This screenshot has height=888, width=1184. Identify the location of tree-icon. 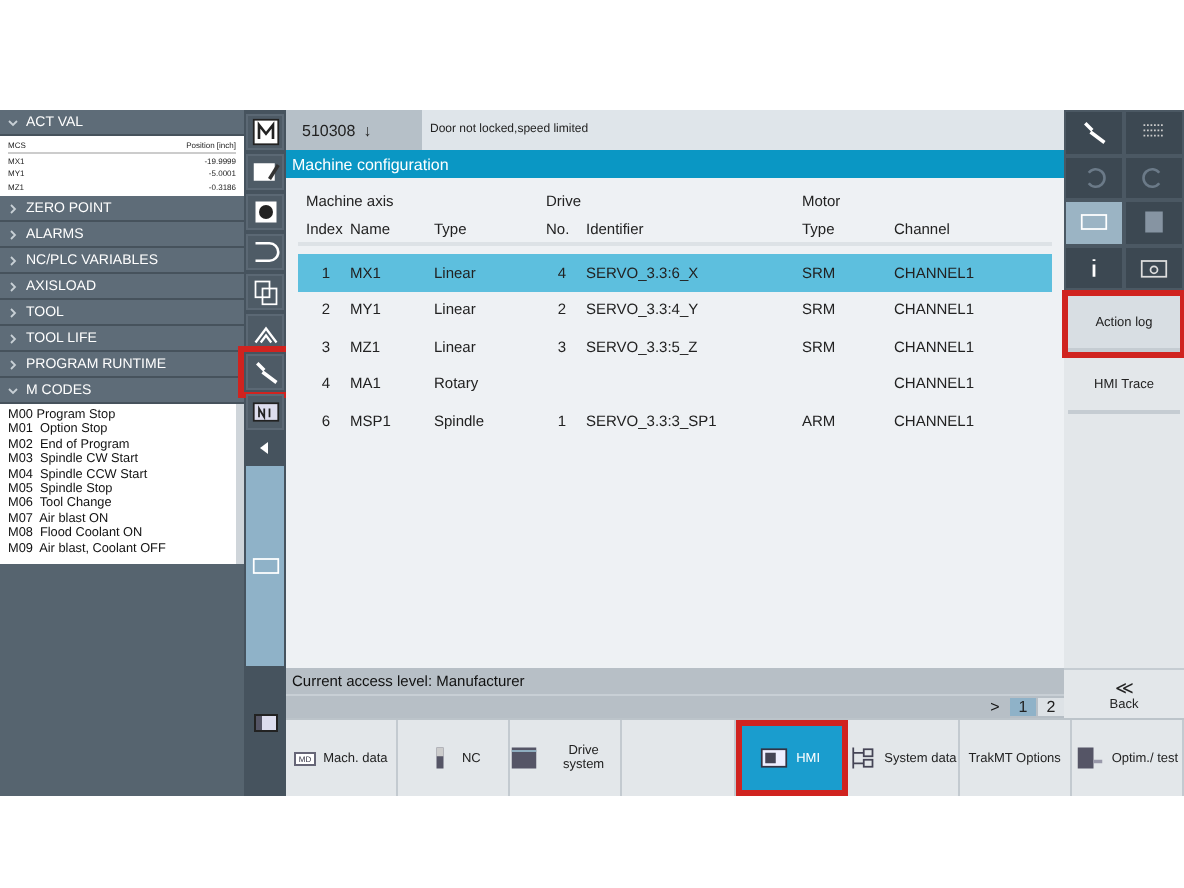
(862, 758).